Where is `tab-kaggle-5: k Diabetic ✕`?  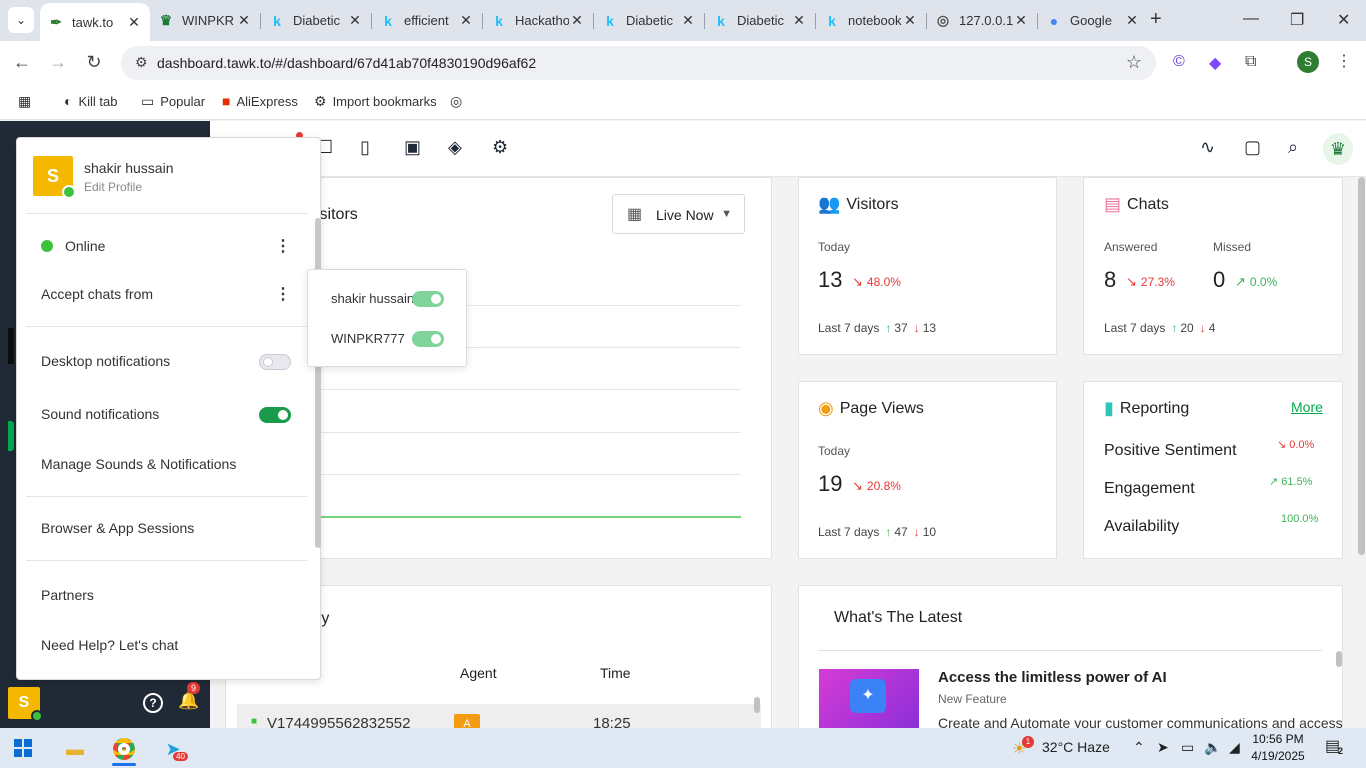 tab-kaggle-5: k Diabetic ✕ is located at coordinates (760, 20).